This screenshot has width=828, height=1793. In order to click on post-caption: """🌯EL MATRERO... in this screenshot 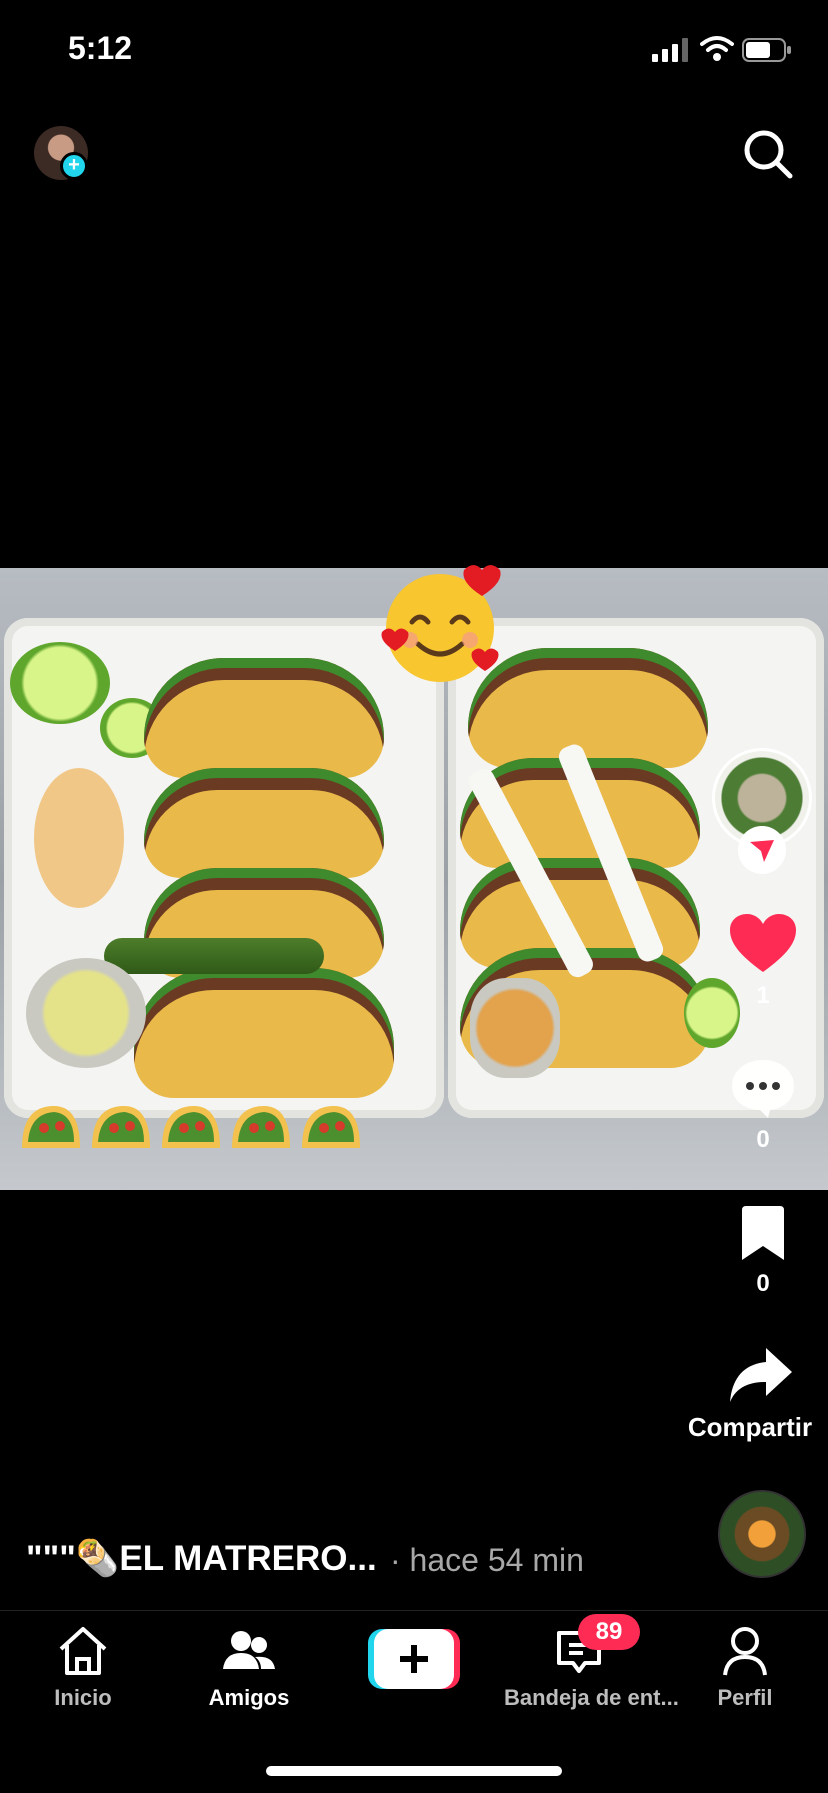, I will do `click(201, 1558)`.